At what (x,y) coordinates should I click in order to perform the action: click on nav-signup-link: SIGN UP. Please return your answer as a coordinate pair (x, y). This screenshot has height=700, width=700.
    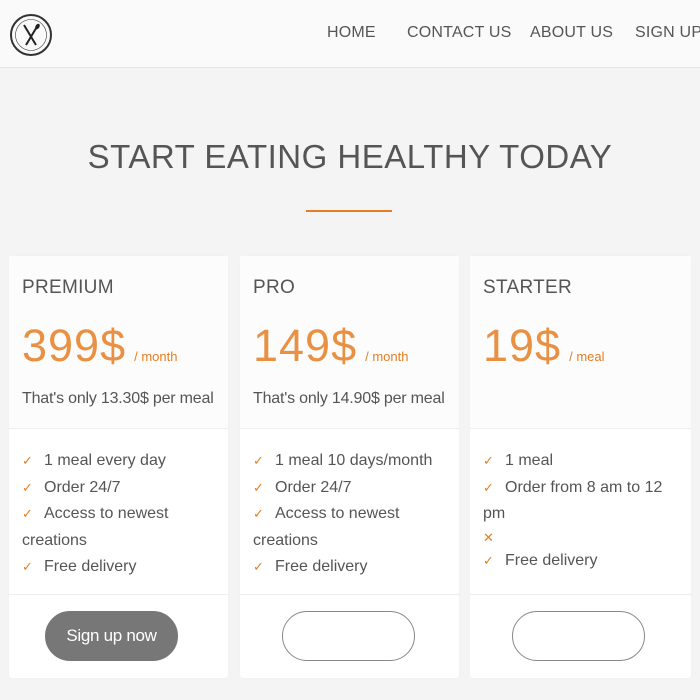
    Looking at the image, I should click on (667, 33).